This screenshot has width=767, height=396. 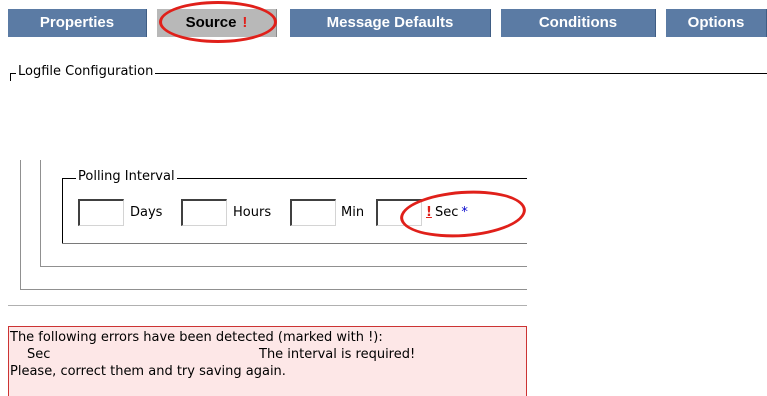 What do you see at coordinates (10, 77) in the screenshot?
I see `logfile-section-border` at bounding box center [10, 77].